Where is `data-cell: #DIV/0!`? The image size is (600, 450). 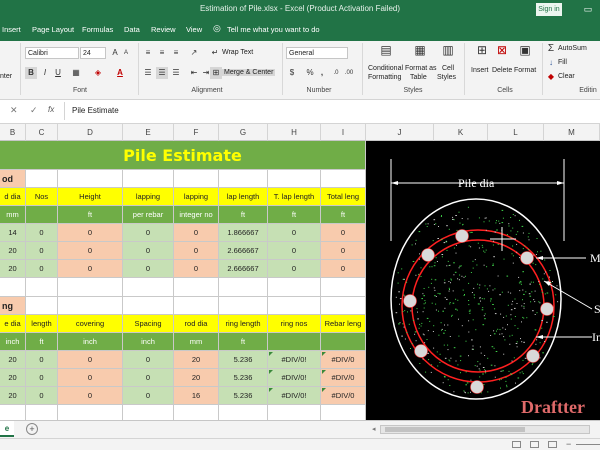
data-cell: #DIV/0! is located at coordinates (294, 378).